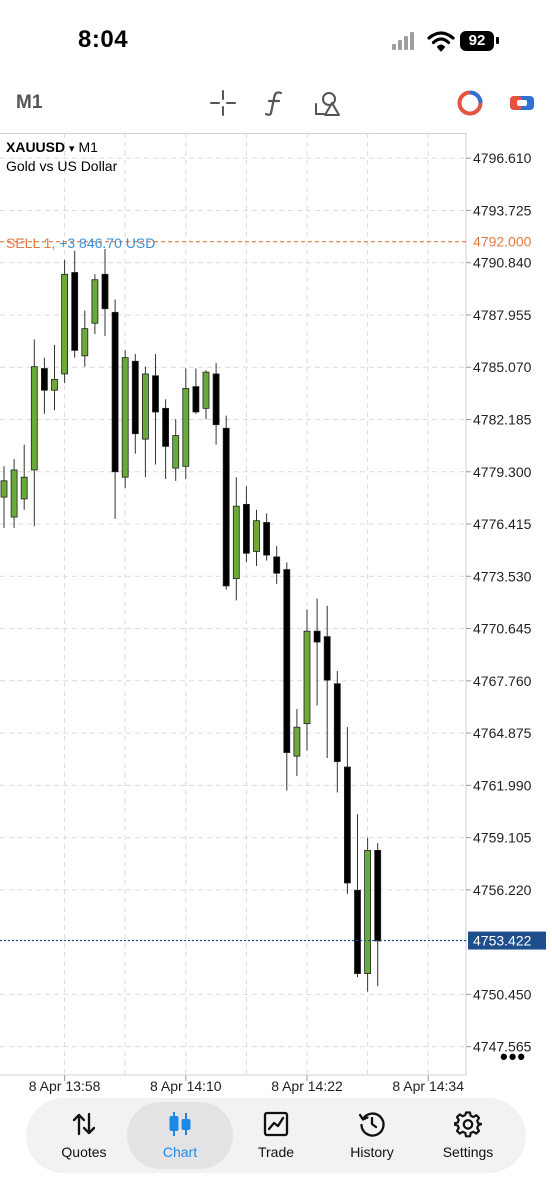  What do you see at coordinates (502, 419) in the screenshot?
I see `price-label: 4782.185` at bounding box center [502, 419].